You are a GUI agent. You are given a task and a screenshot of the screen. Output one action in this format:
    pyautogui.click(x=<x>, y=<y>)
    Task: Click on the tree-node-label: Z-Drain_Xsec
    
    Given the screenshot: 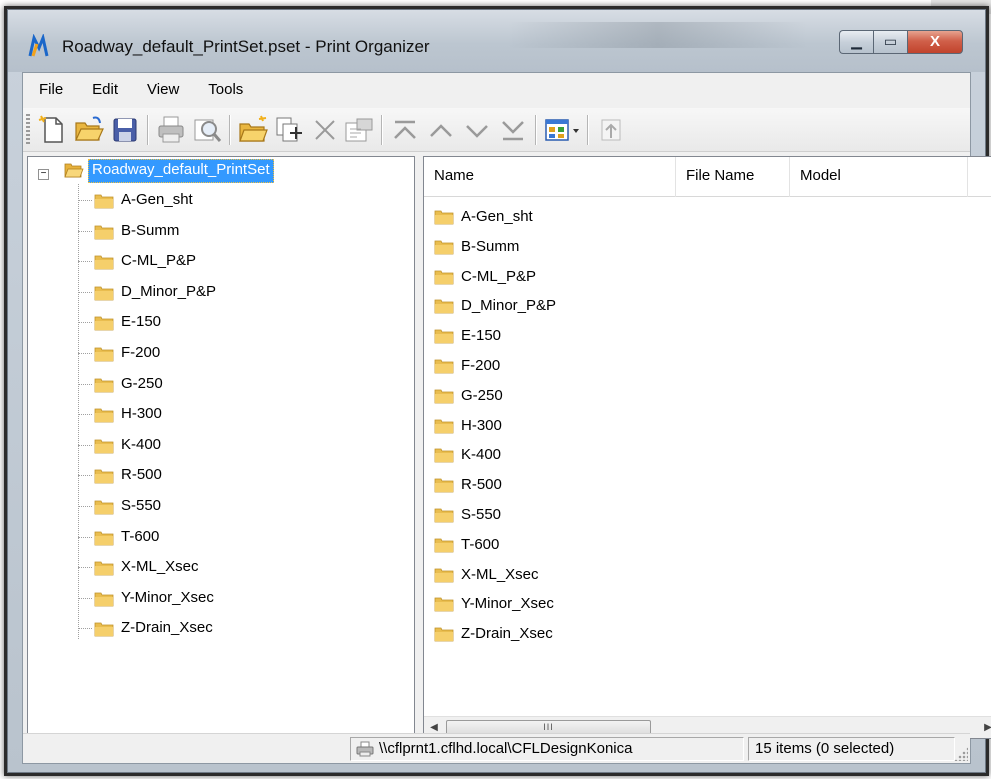 What is the action you would take?
    pyautogui.click(x=167, y=628)
    